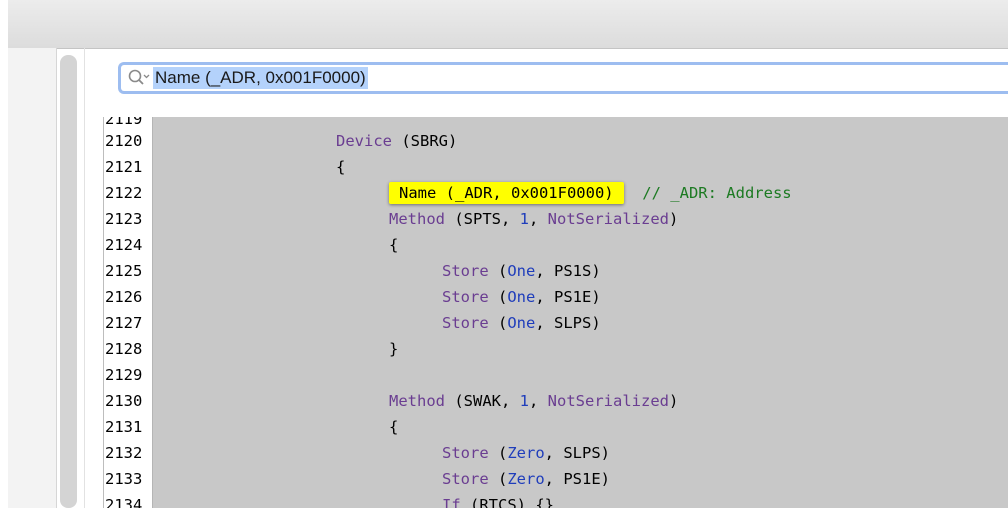 Image resolution: width=1008 pixels, height=508 pixels. What do you see at coordinates (124, 323) in the screenshot?
I see `line-number: 2127` at bounding box center [124, 323].